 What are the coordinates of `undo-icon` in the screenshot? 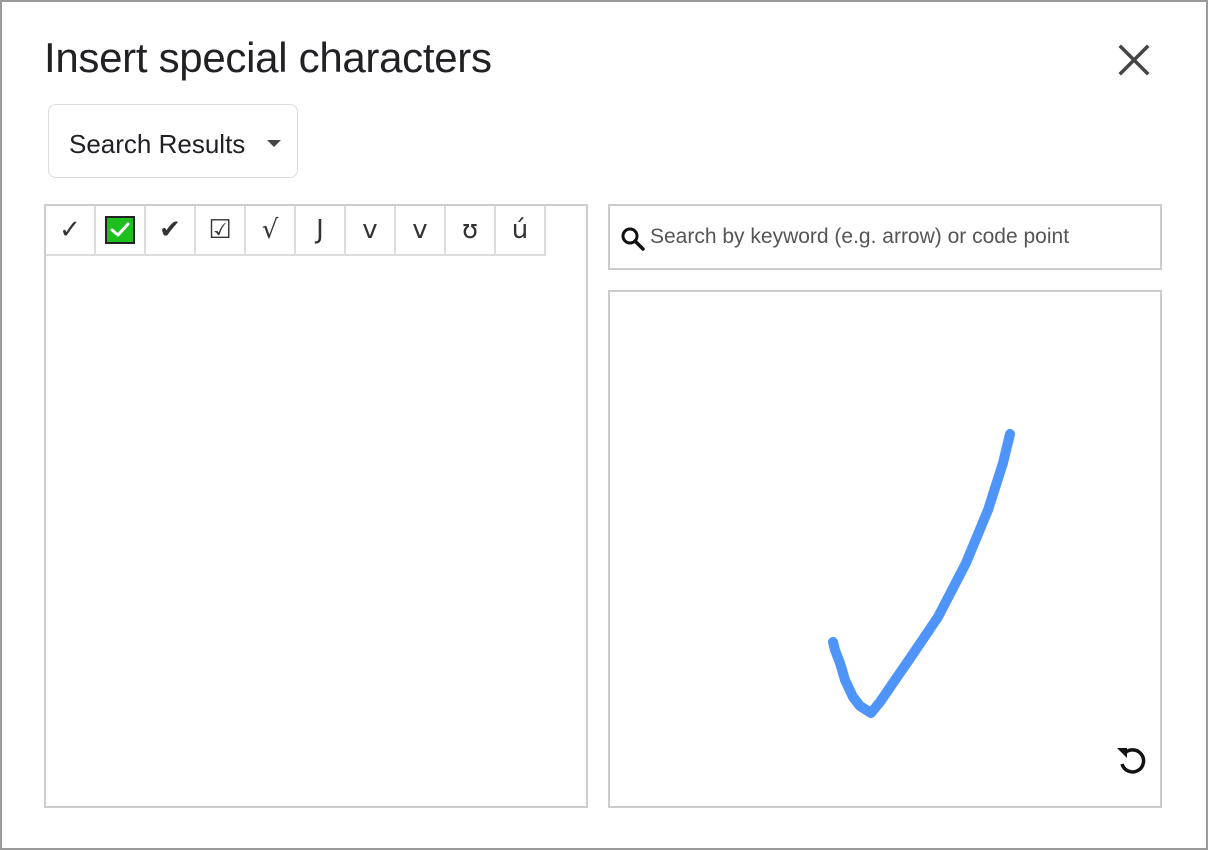 It's located at (1131, 761).